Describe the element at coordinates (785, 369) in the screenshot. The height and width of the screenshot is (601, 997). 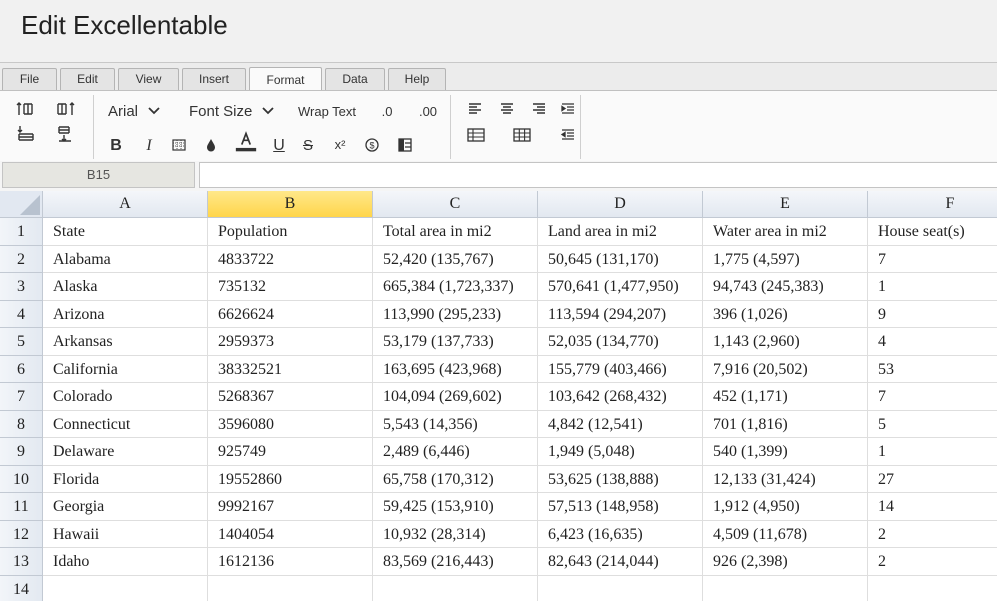
I see `table-cell: 7,916 (20,502)` at that location.